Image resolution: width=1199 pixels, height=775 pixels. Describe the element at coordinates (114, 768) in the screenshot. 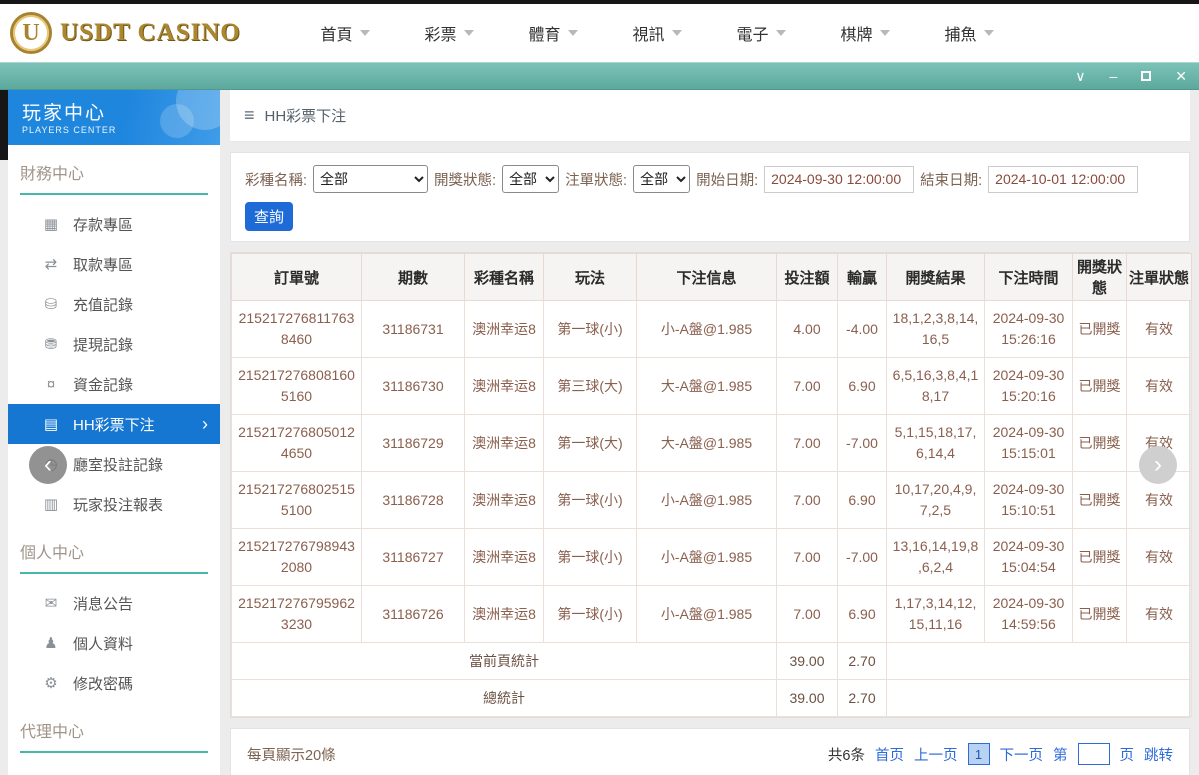

I see `sidebar-item-agent-rules: ❏代理規則說明` at that location.